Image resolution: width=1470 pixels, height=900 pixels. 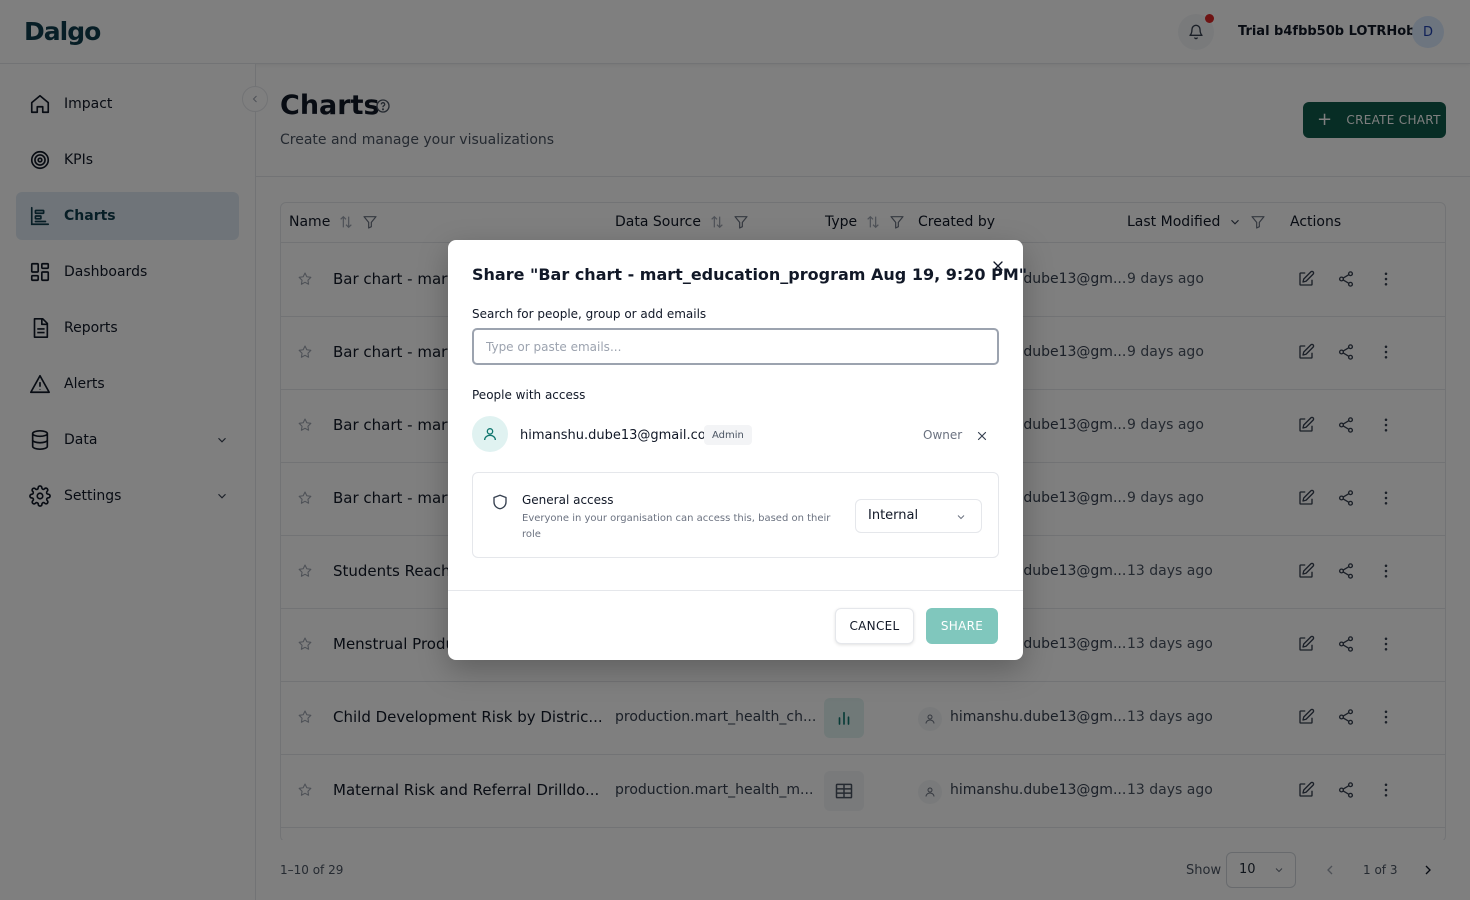 What do you see at coordinates (735, 590) in the screenshot?
I see `dialog-divider` at bounding box center [735, 590].